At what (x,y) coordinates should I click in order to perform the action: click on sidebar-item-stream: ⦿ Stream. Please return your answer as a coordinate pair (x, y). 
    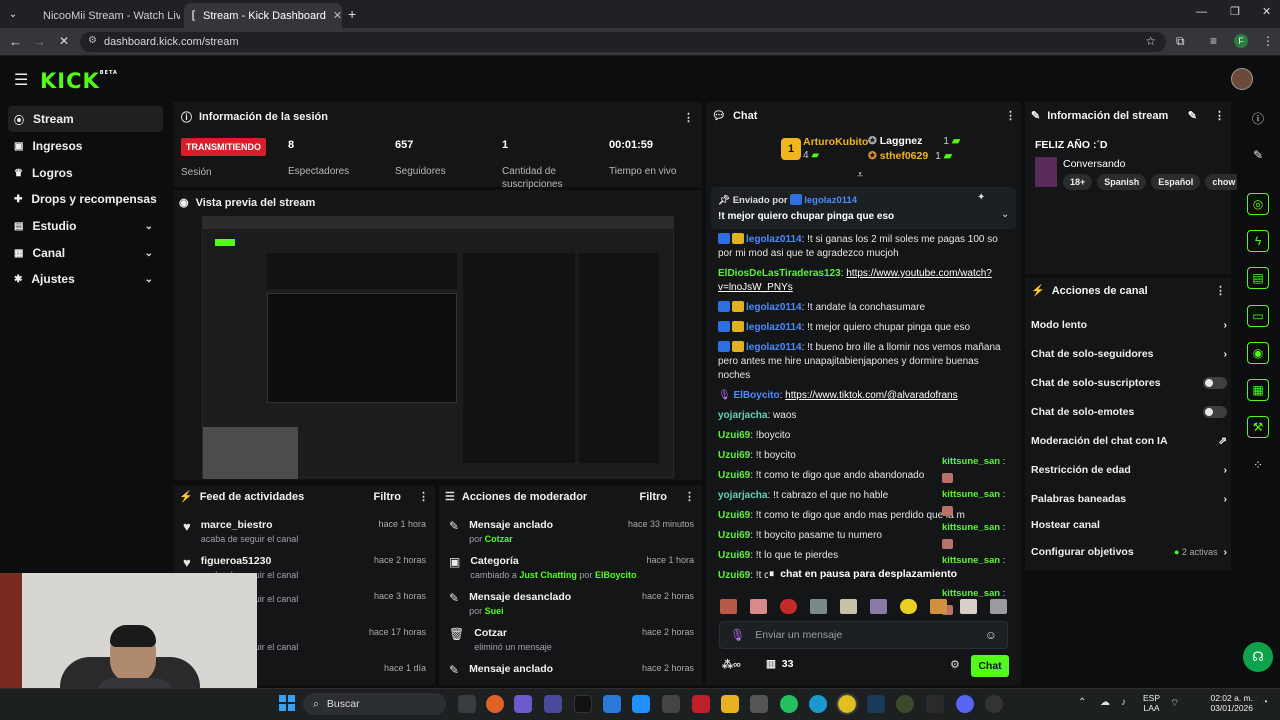
    Looking at the image, I should click on (85, 119).